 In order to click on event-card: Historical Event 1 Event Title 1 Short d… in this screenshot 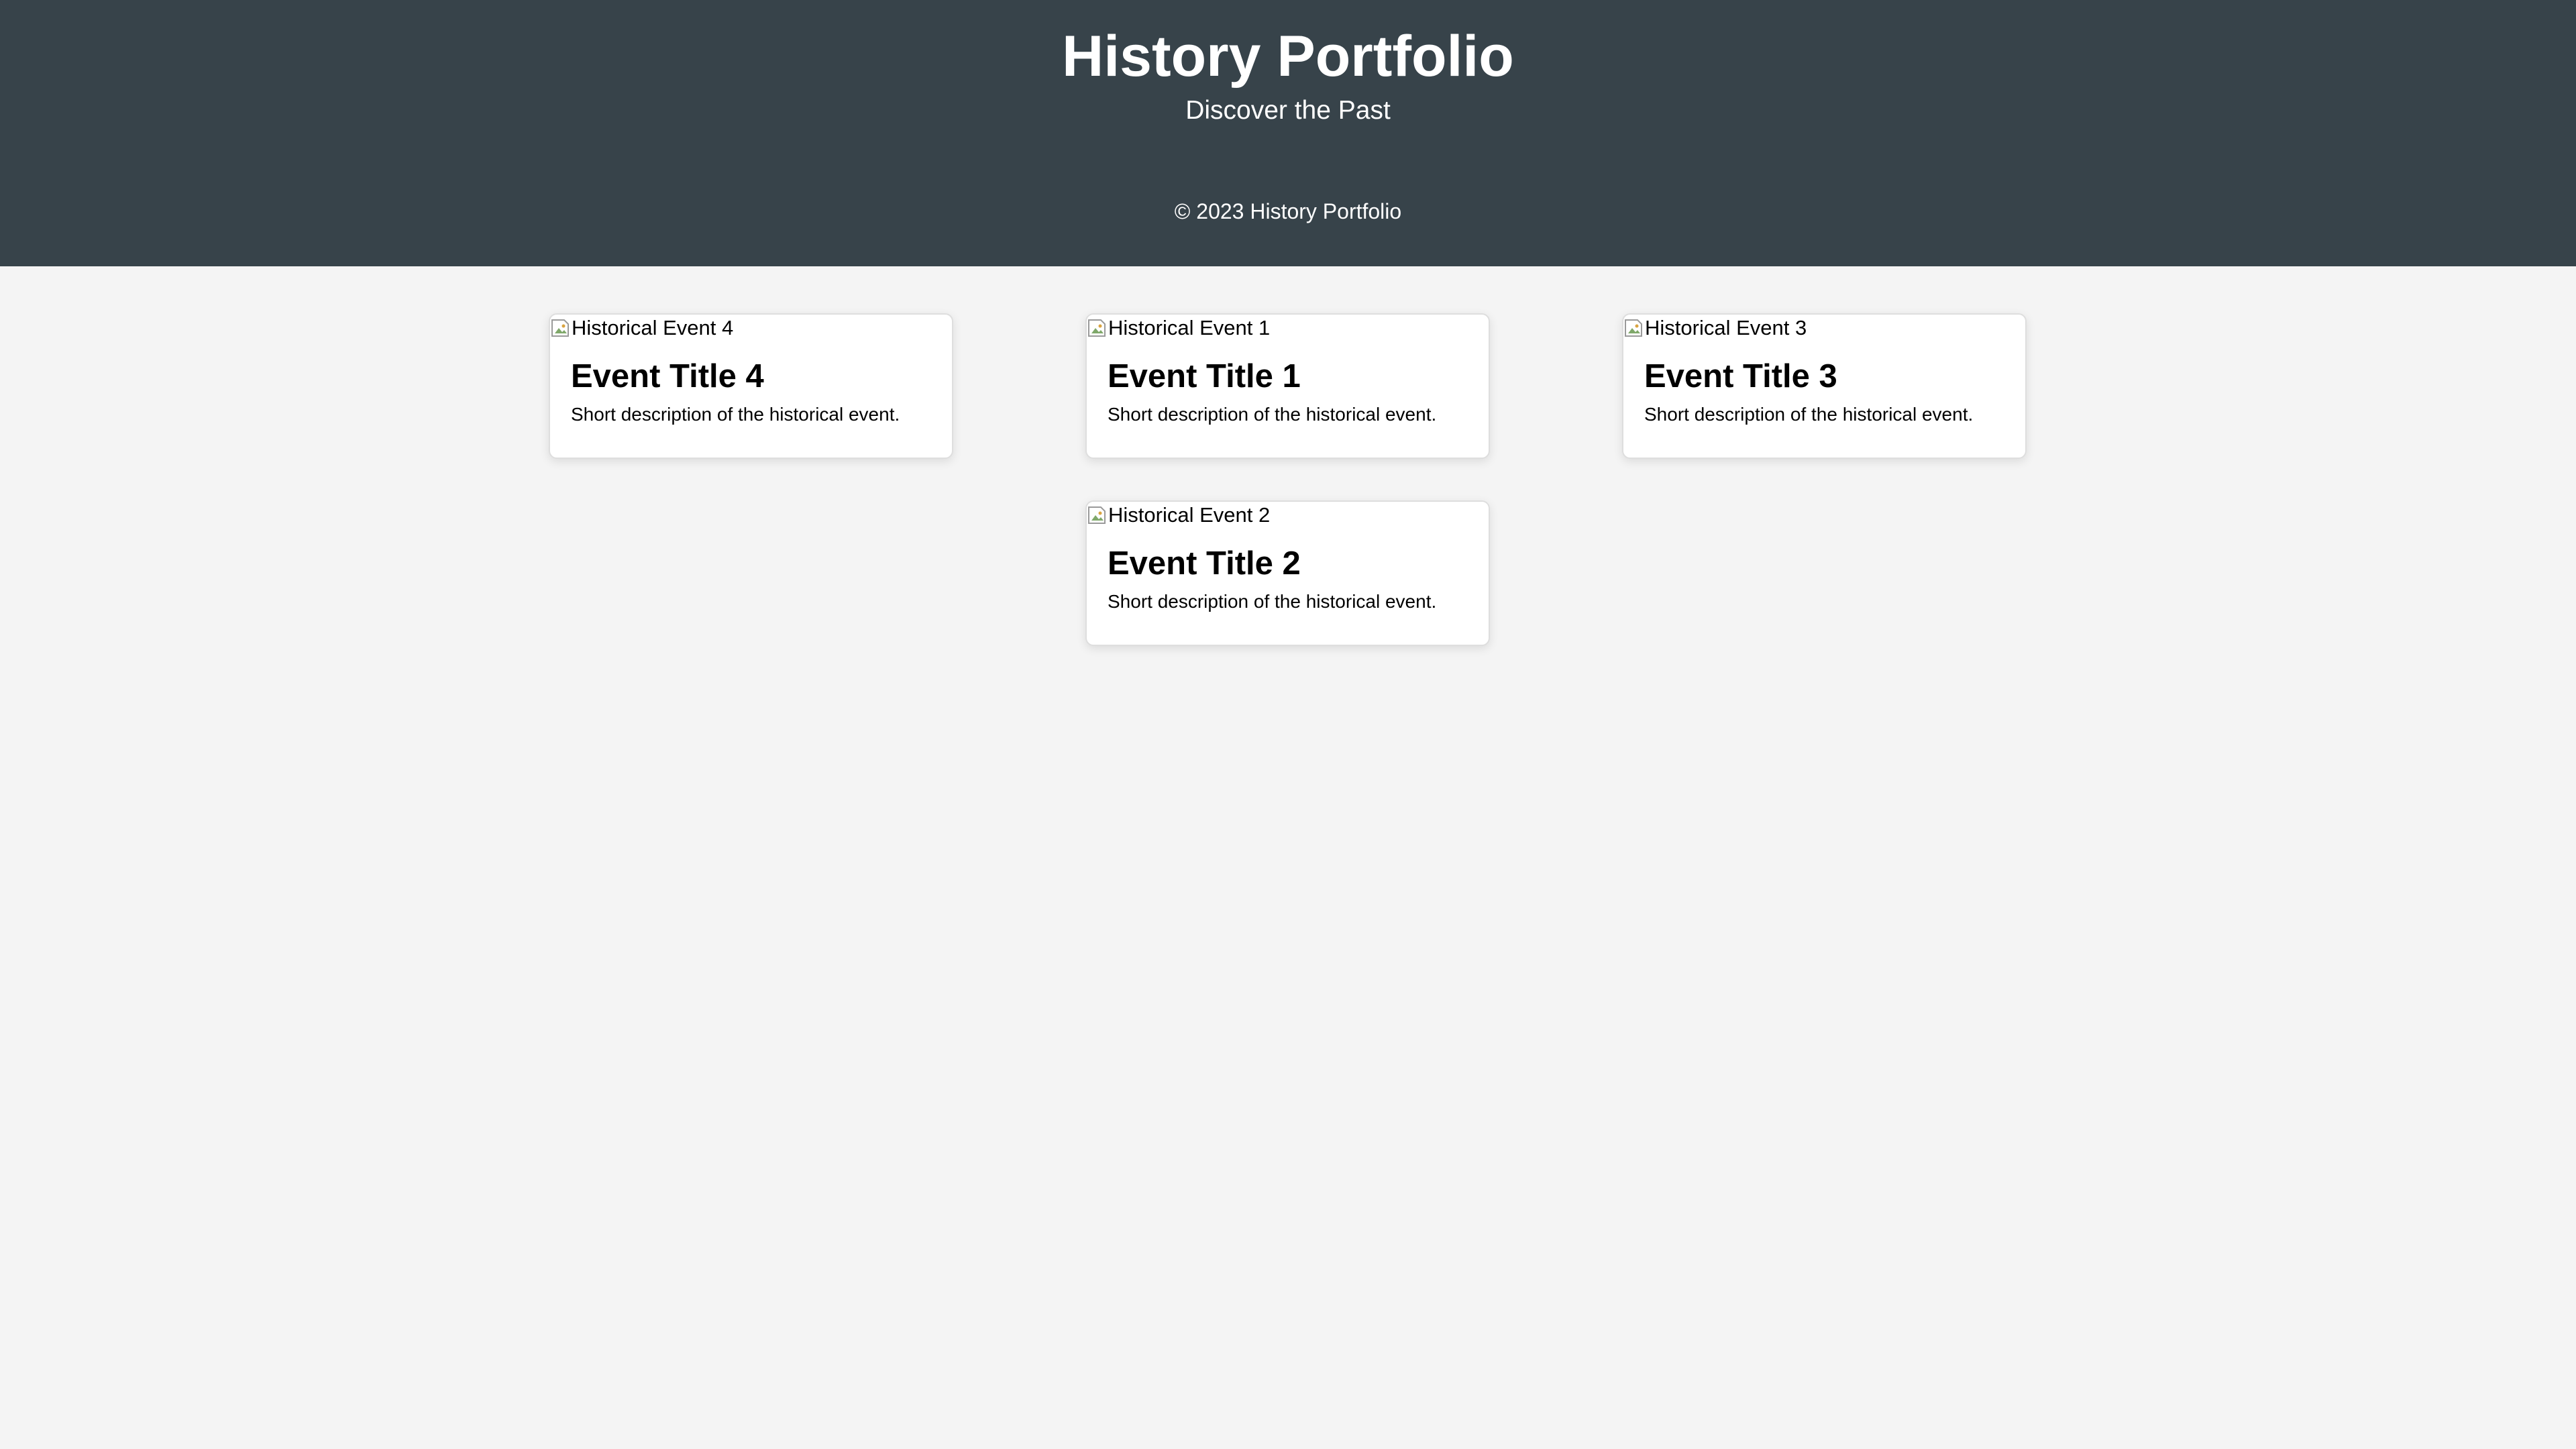, I will do `click(1287, 386)`.